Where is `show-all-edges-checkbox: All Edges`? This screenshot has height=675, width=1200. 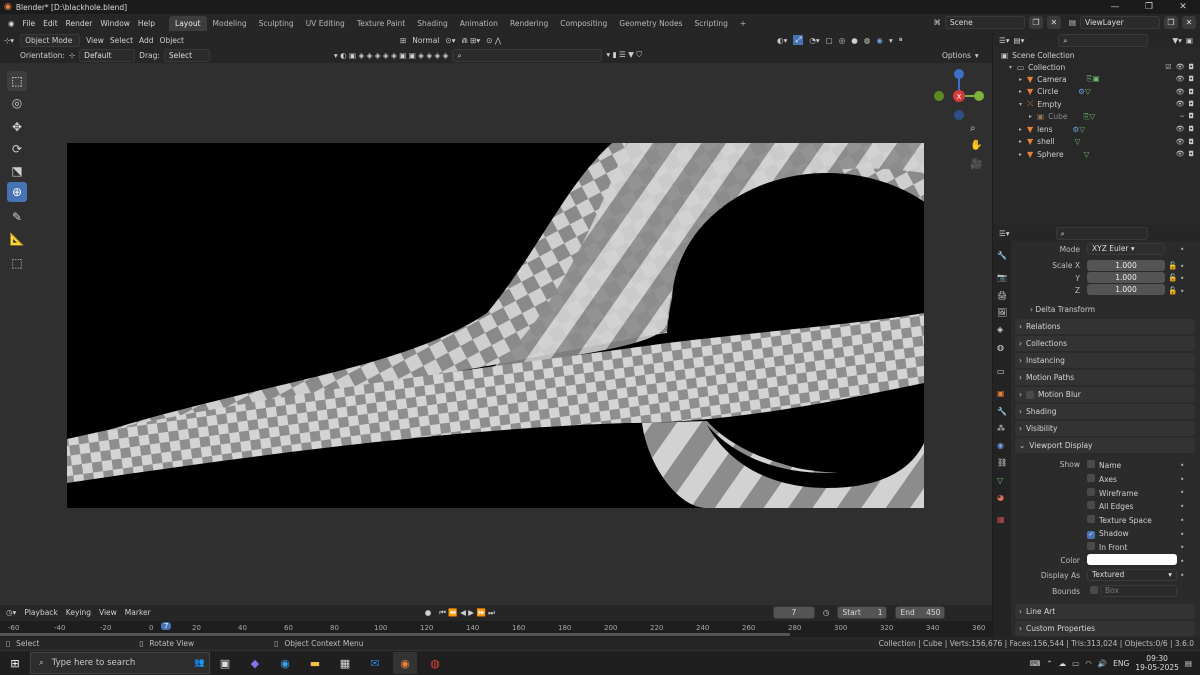 show-all-edges-checkbox: All Edges is located at coordinates (1110, 506).